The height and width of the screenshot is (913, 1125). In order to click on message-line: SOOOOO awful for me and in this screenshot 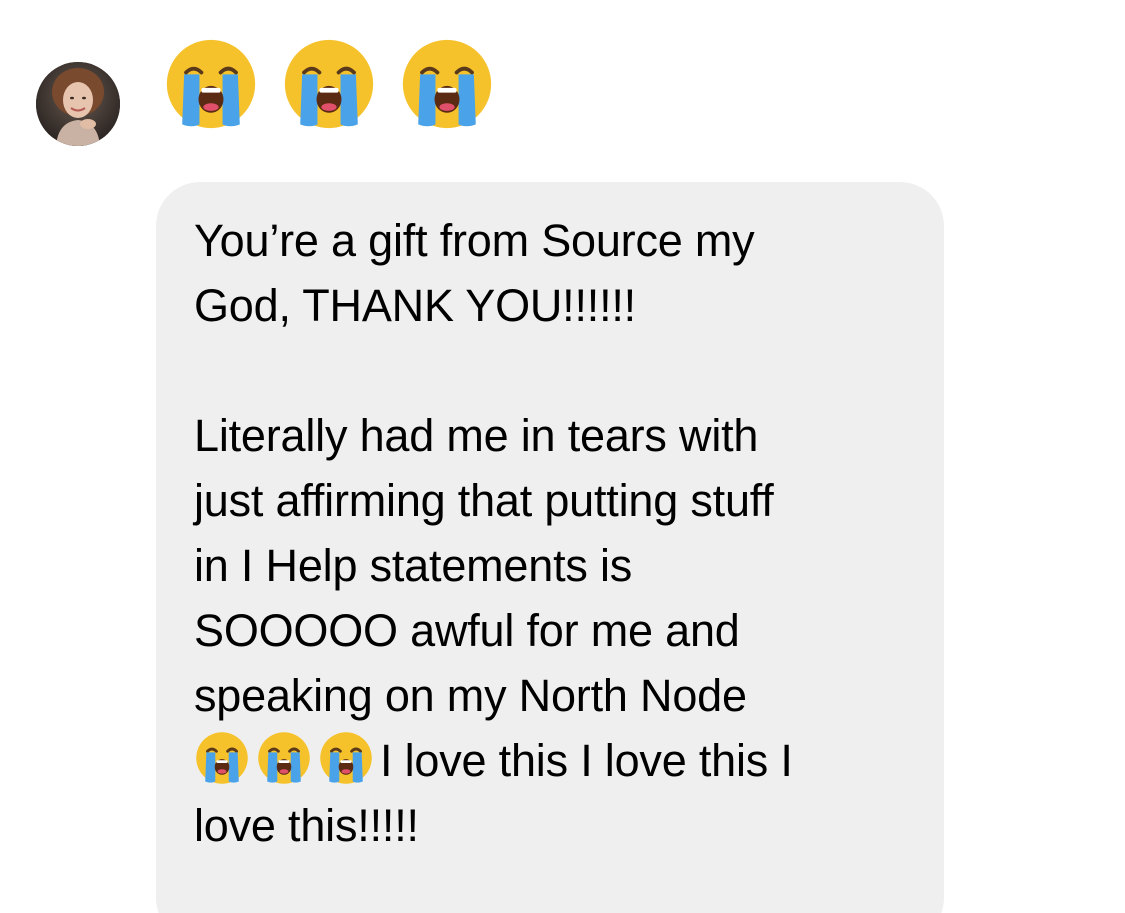, I will do `click(467, 630)`.